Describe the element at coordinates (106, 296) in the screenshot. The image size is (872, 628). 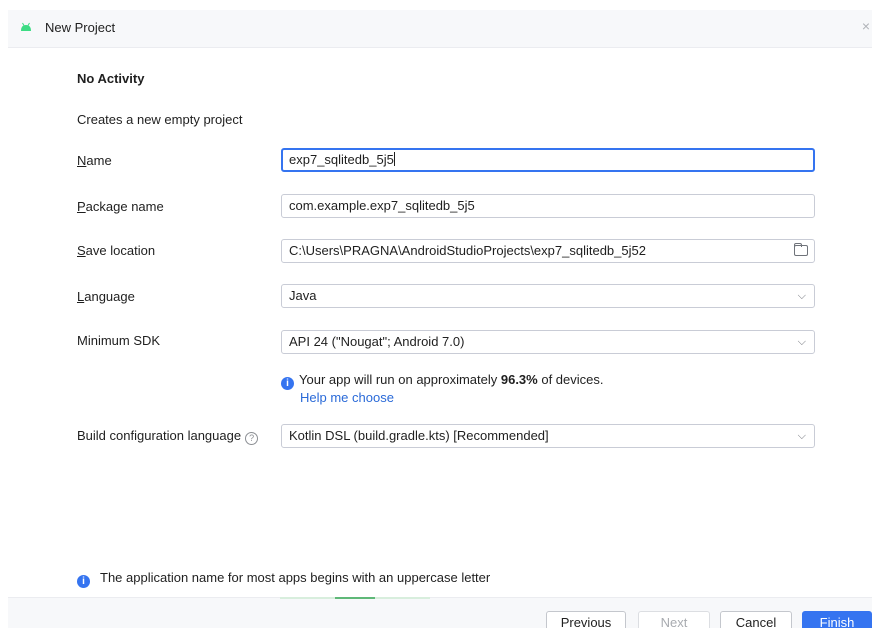
I see `language-label: Language` at that location.